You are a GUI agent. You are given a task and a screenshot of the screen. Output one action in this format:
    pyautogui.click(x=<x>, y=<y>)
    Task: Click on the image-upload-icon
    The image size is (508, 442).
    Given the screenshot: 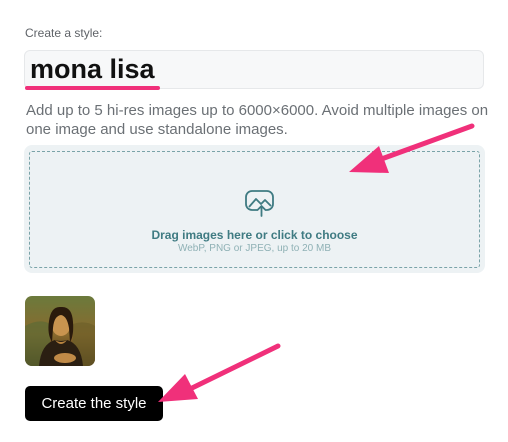 What is the action you would take?
    pyautogui.click(x=259, y=203)
    